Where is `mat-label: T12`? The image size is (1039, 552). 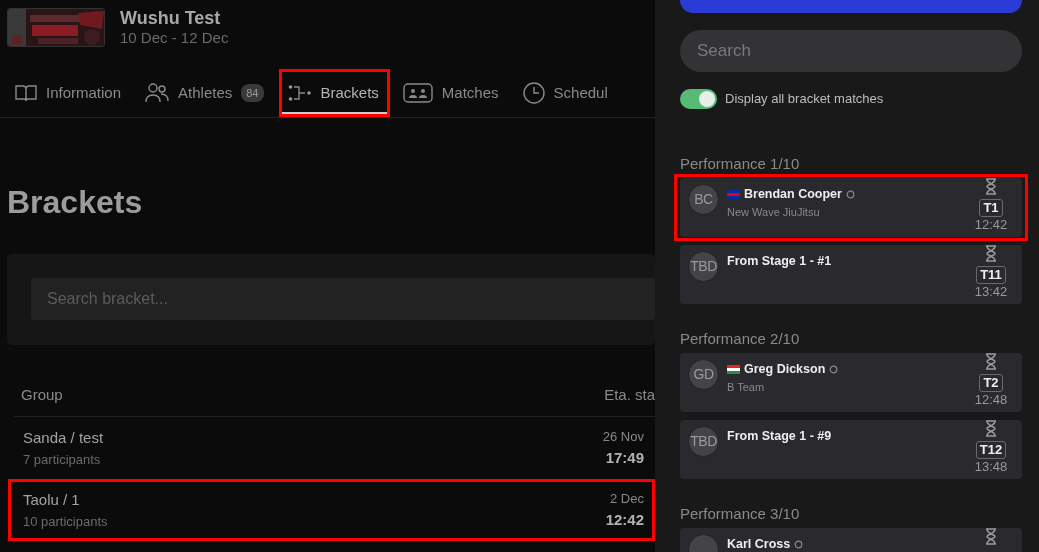
mat-label: T12 is located at coordinates (991, 450).